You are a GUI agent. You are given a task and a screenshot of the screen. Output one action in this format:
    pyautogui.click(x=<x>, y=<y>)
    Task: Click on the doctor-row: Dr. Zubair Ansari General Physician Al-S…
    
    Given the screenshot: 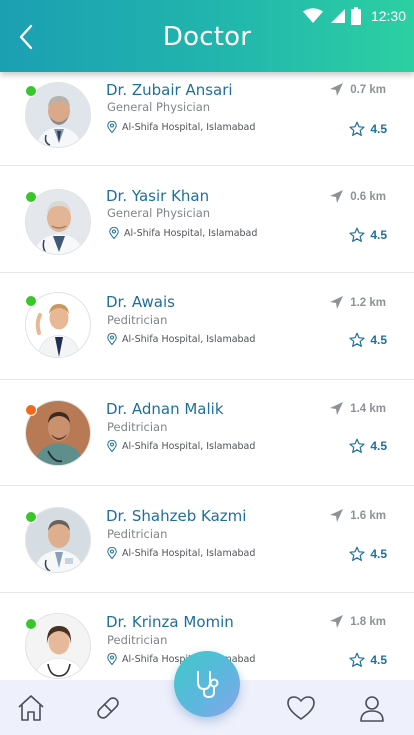 What is the action you would take?
    pyautogui.click(x=207, y=113)
    